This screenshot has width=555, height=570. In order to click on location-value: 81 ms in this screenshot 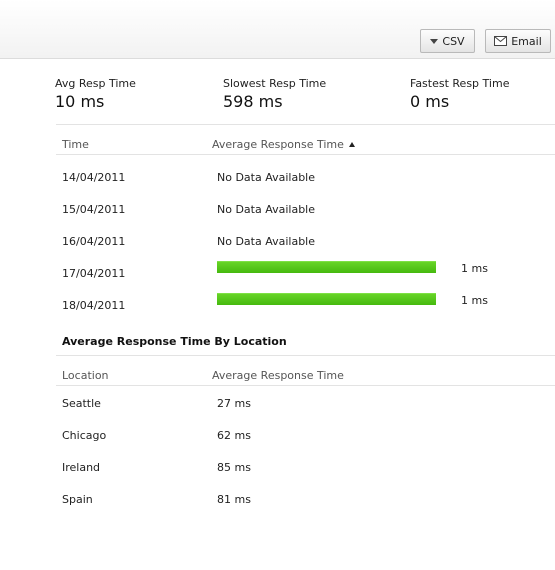, I will do `click(234, 499)`.